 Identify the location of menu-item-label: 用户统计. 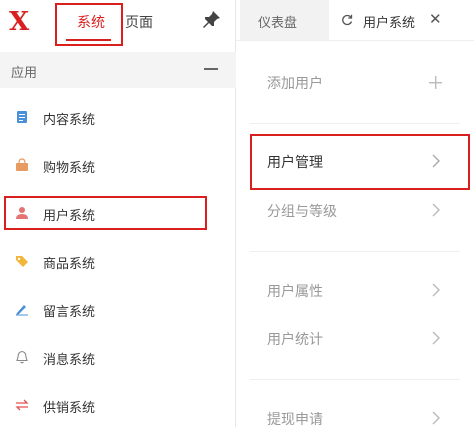
(295, 340).